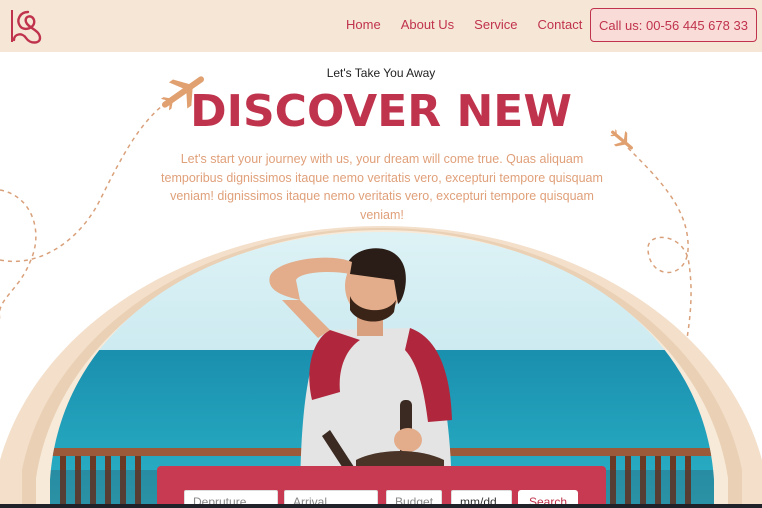 The image size is (762, 508). Describe the element at coordinates (381, 487) in the screenshot. I see `search-panel: Depruture Arrival Budget mm/dd Search` at that location.